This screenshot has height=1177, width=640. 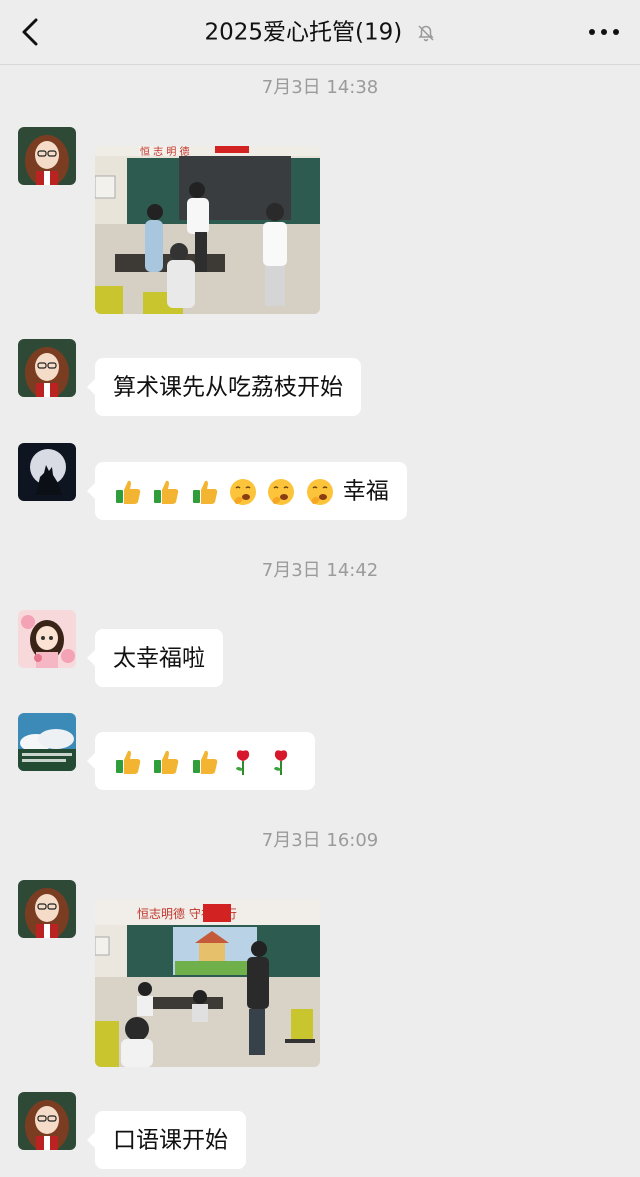 I want to click on message-bubble: 幸福, so click(x=247, y=491).